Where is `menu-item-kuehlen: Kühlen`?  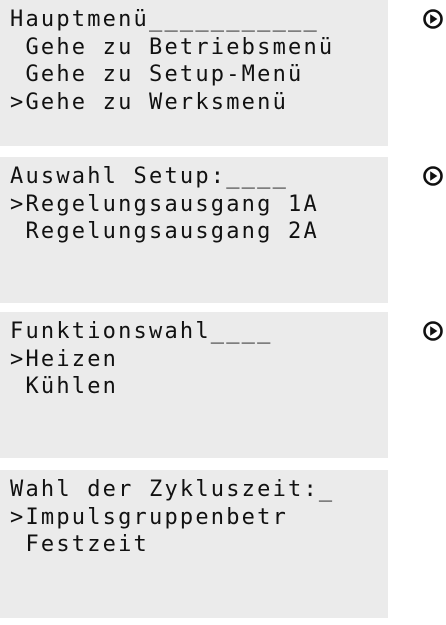
menu-item-kuehlen: Kühlen is located at coordinates (199, 387).